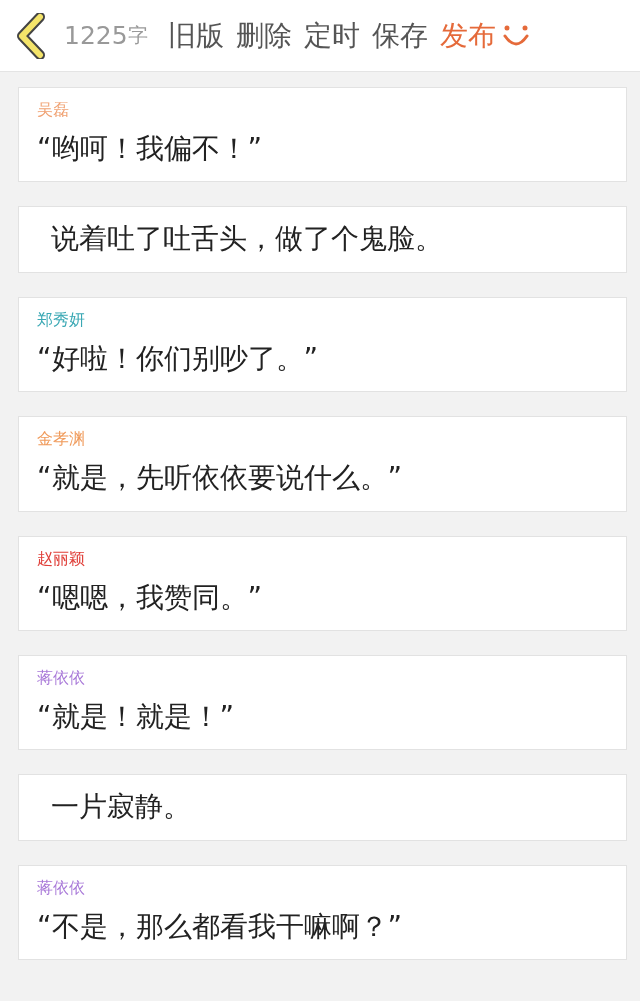 Image resolution: width=640 pixels, height=1001 pixels. I want to click on narration-text: 一片寂静。, so click(121, 807).